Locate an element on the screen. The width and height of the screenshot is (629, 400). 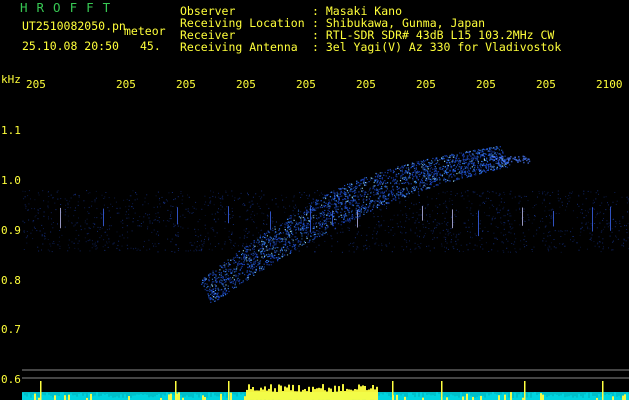
file-name: UT2510082050.pn is located at coordinates (74, 26).